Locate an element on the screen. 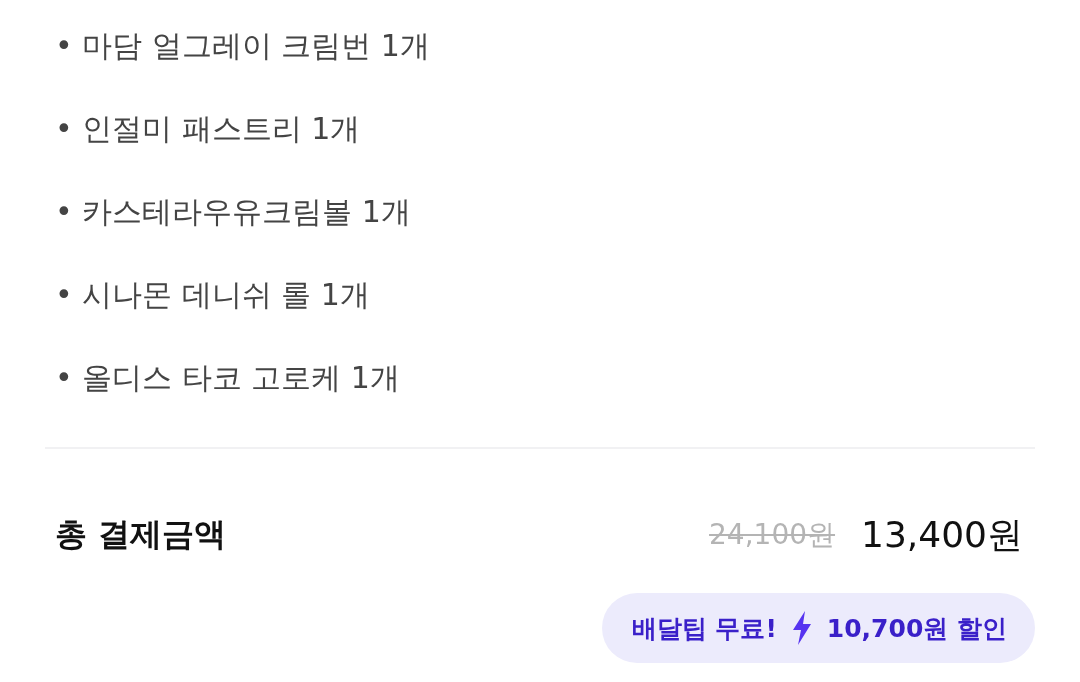 This screenshot has height=682, width=1080. free-delivery-text: 배달팁 무료! is located at coordinates (704, 628).